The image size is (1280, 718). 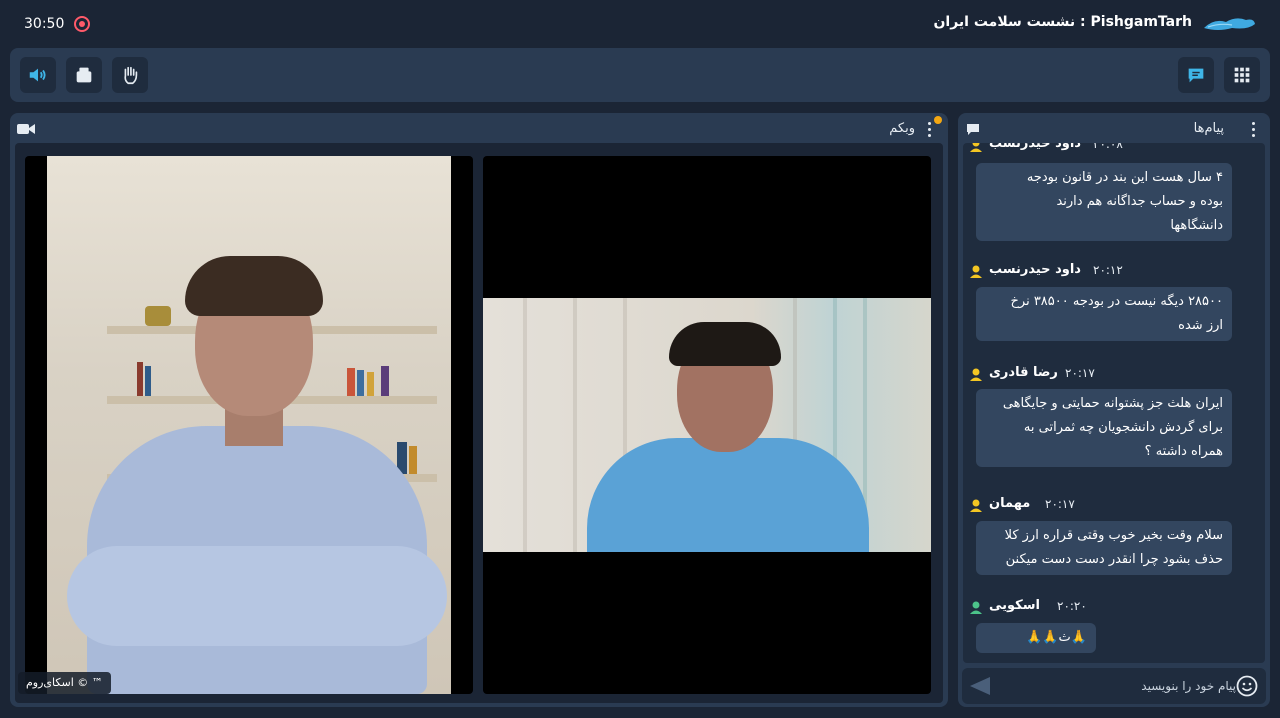 I want to click on message-header: رضا قادری ۲۰:۱۷, so click(x=1108, y=375).